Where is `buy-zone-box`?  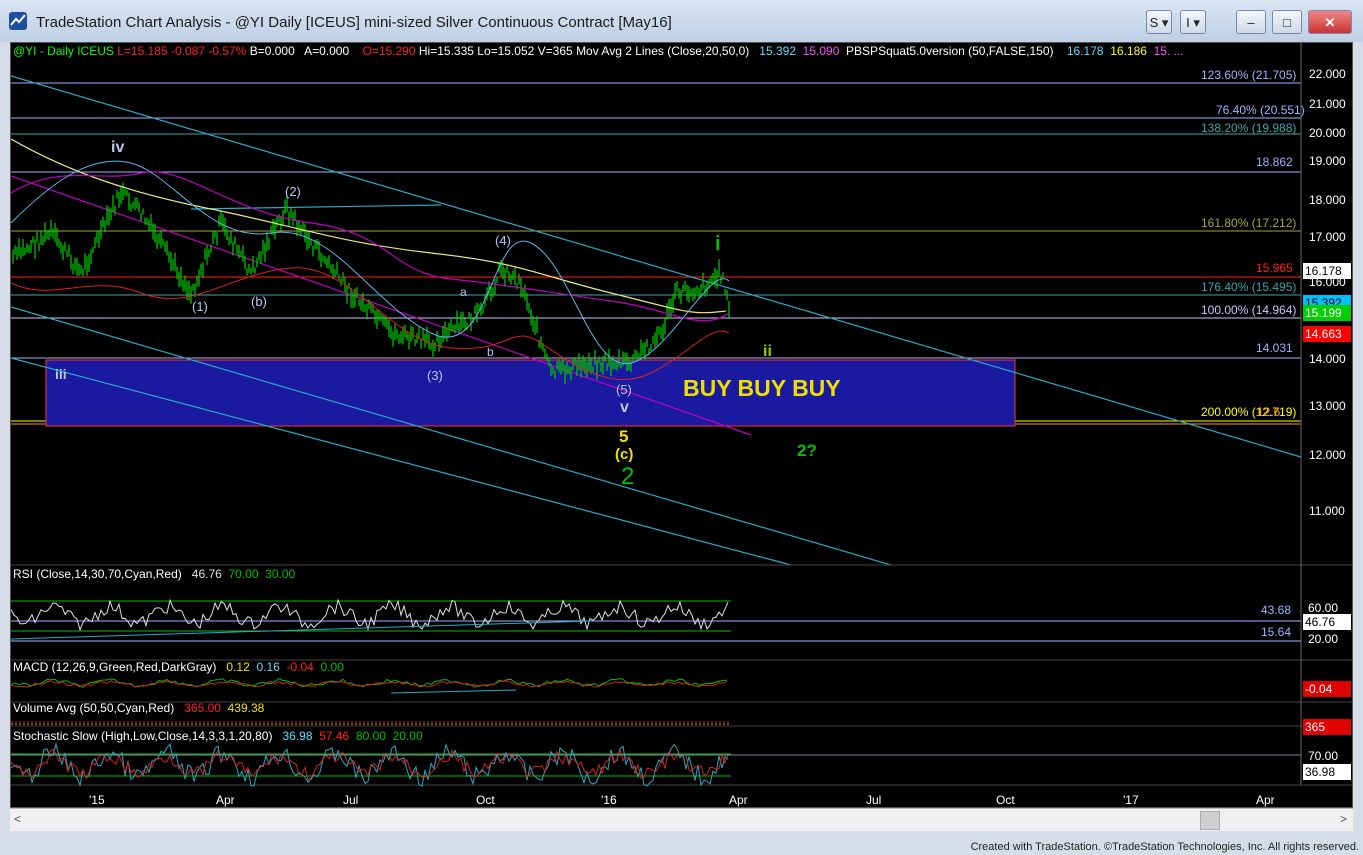
buy-zone-box is located at coordinates (530, 393).